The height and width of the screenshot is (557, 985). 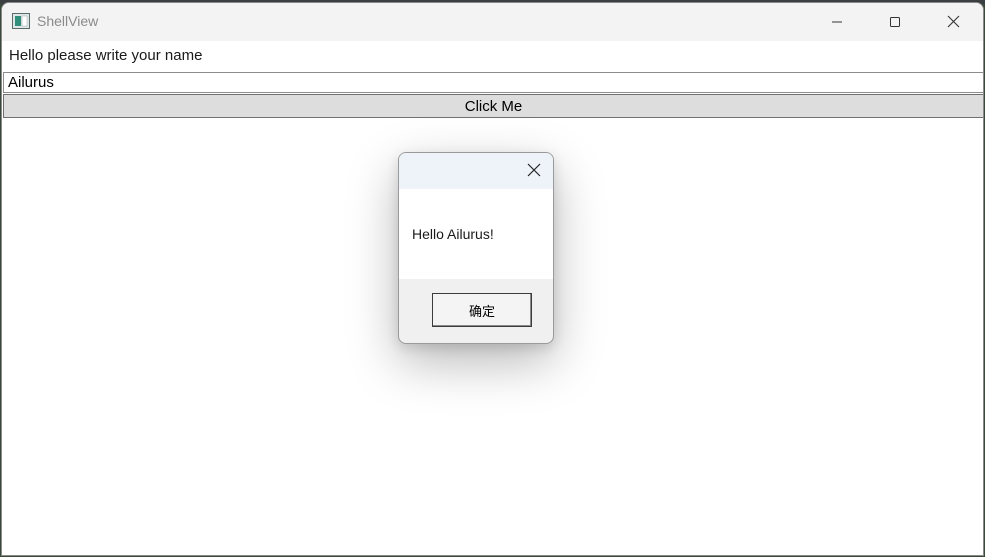 I want to click on dialog-ok-label: 确定, so click(x=481, y=312).